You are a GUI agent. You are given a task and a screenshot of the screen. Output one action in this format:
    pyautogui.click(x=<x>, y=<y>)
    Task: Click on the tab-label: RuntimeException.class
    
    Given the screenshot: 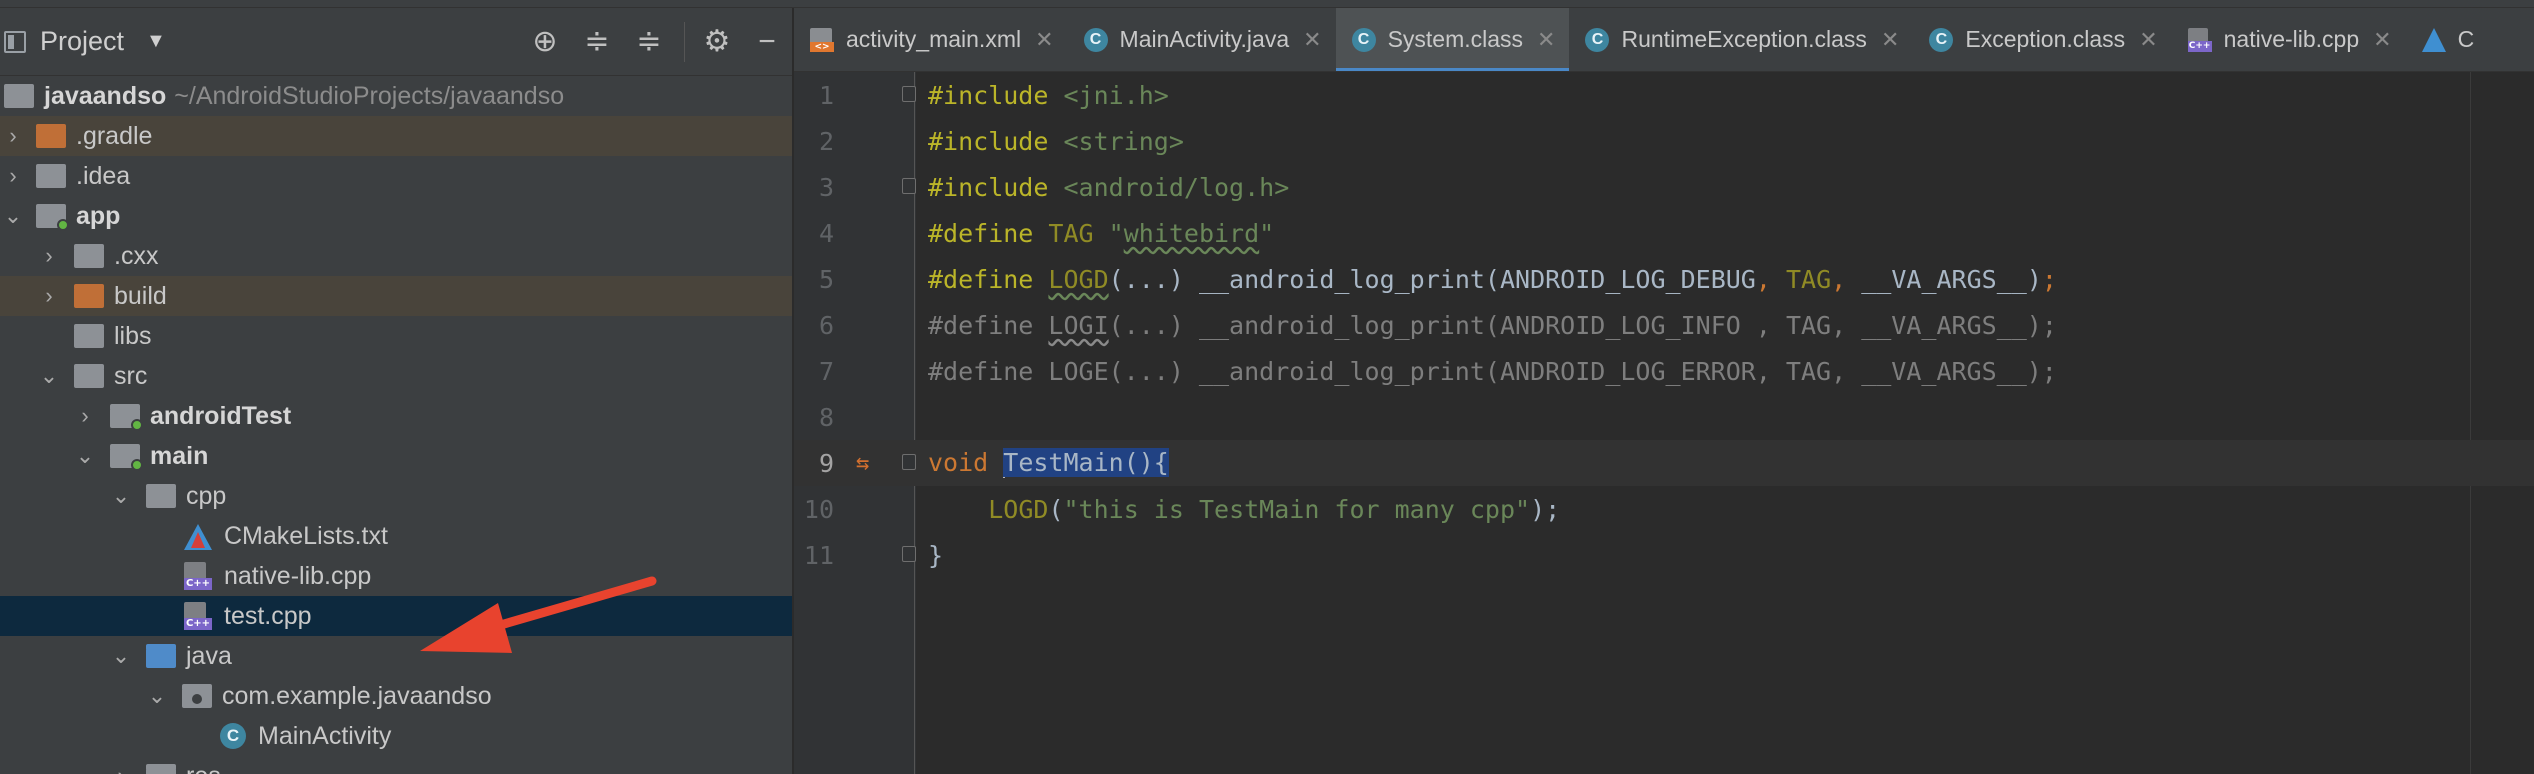 What is the action you would take?
    pyautogui.click(x=1744, y=39)
    